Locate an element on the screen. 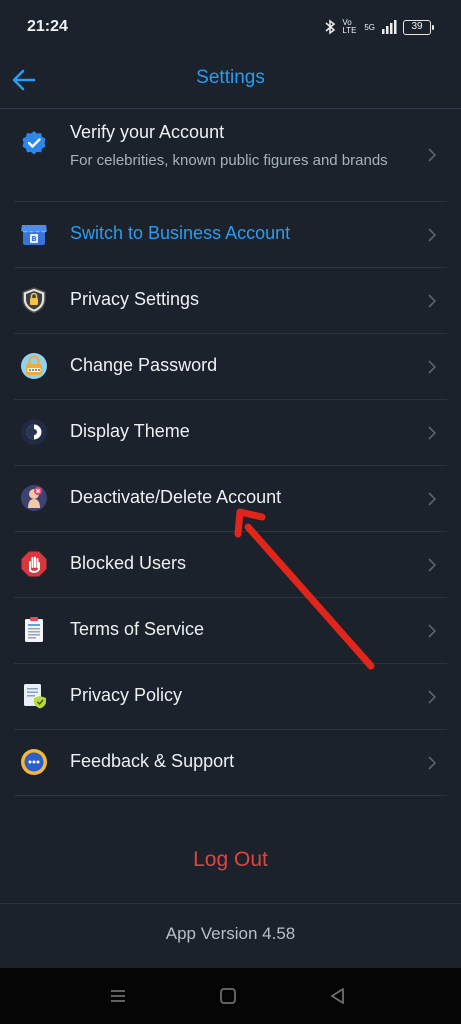 This screenshot has height=1024, width=461. app-header: Settings is located at coordinates (230, 81).